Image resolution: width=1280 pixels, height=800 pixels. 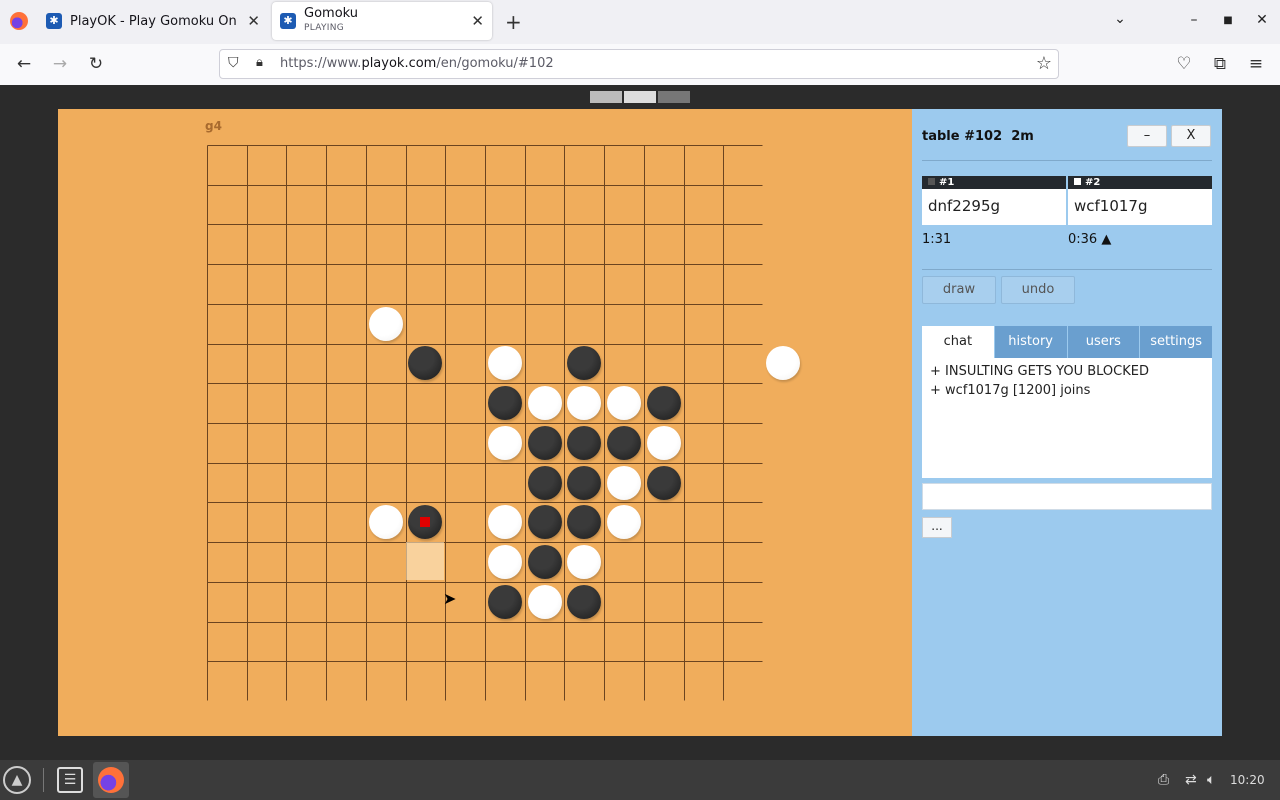 I want to click on url-text: https://www.playok.com/en/gomoku/#102, so click(x=417, y=63).